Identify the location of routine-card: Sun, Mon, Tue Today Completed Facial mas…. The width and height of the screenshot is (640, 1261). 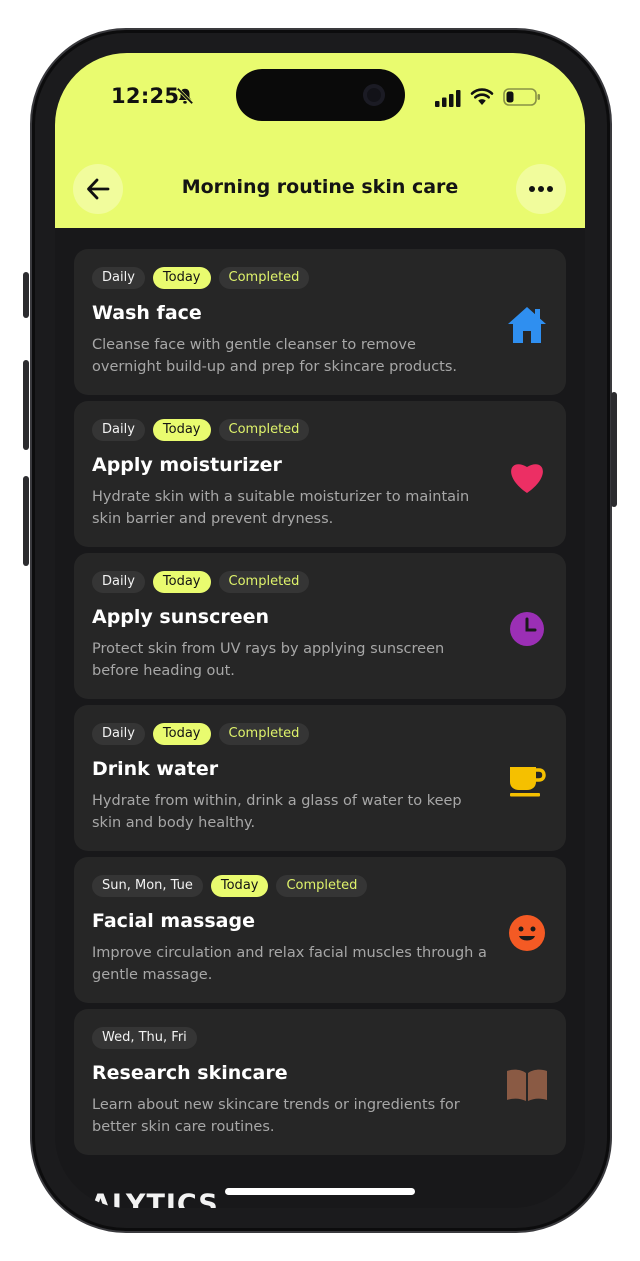
(320, 930).